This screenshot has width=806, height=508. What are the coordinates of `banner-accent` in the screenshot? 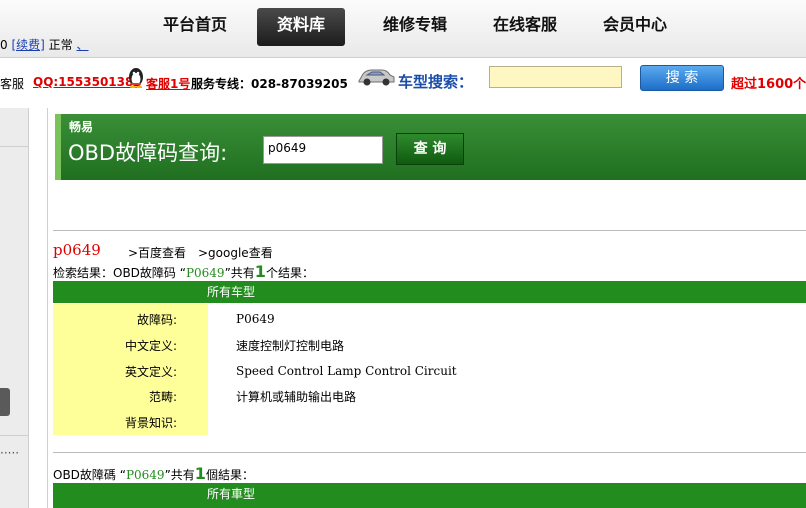 It's located at (58, 147).